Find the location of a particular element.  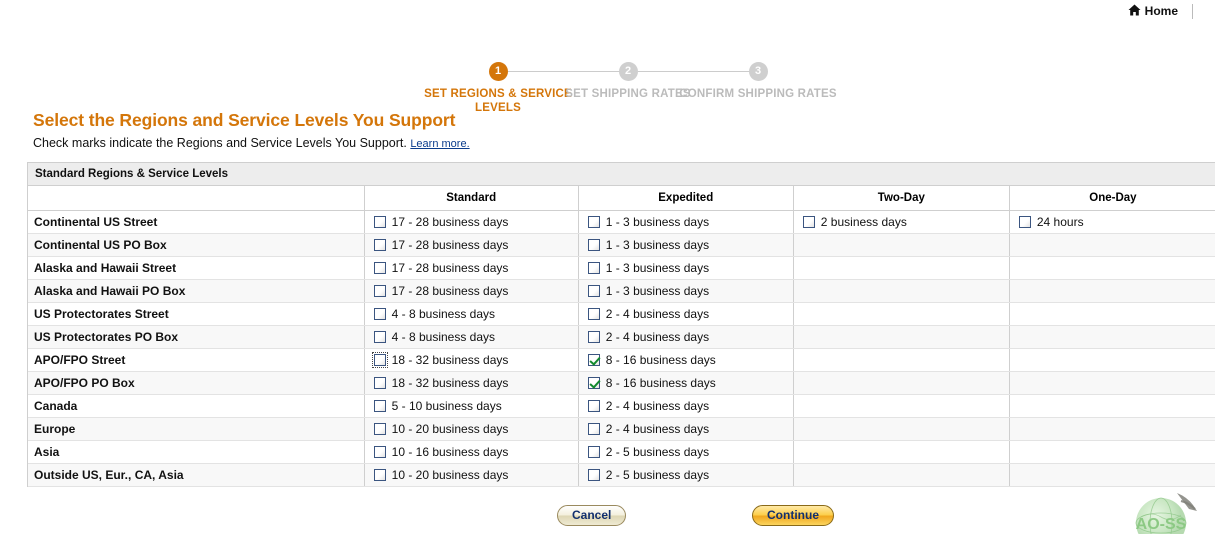

column-header-one-day: One-Day is located at coordinates (1112, 198).